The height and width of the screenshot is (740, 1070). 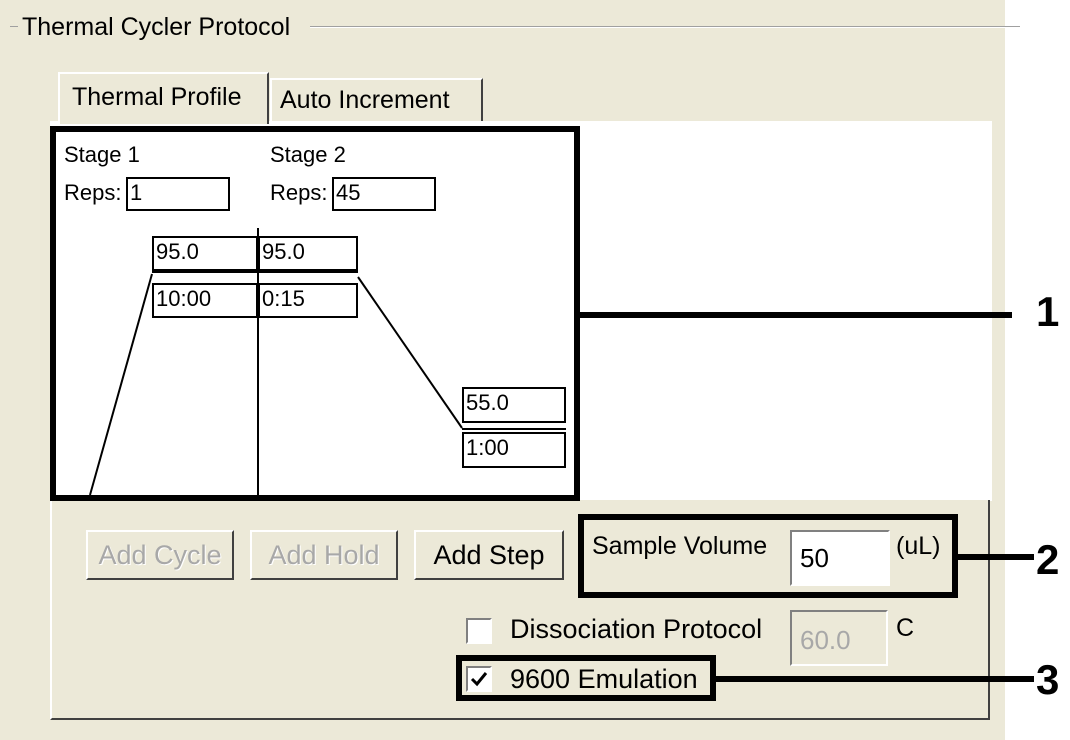 What do you see at coordinates (163, 98) in the screenshot?
I see `tab-thermal-profile: Thermal Profile` at bounding box center [163, 98].